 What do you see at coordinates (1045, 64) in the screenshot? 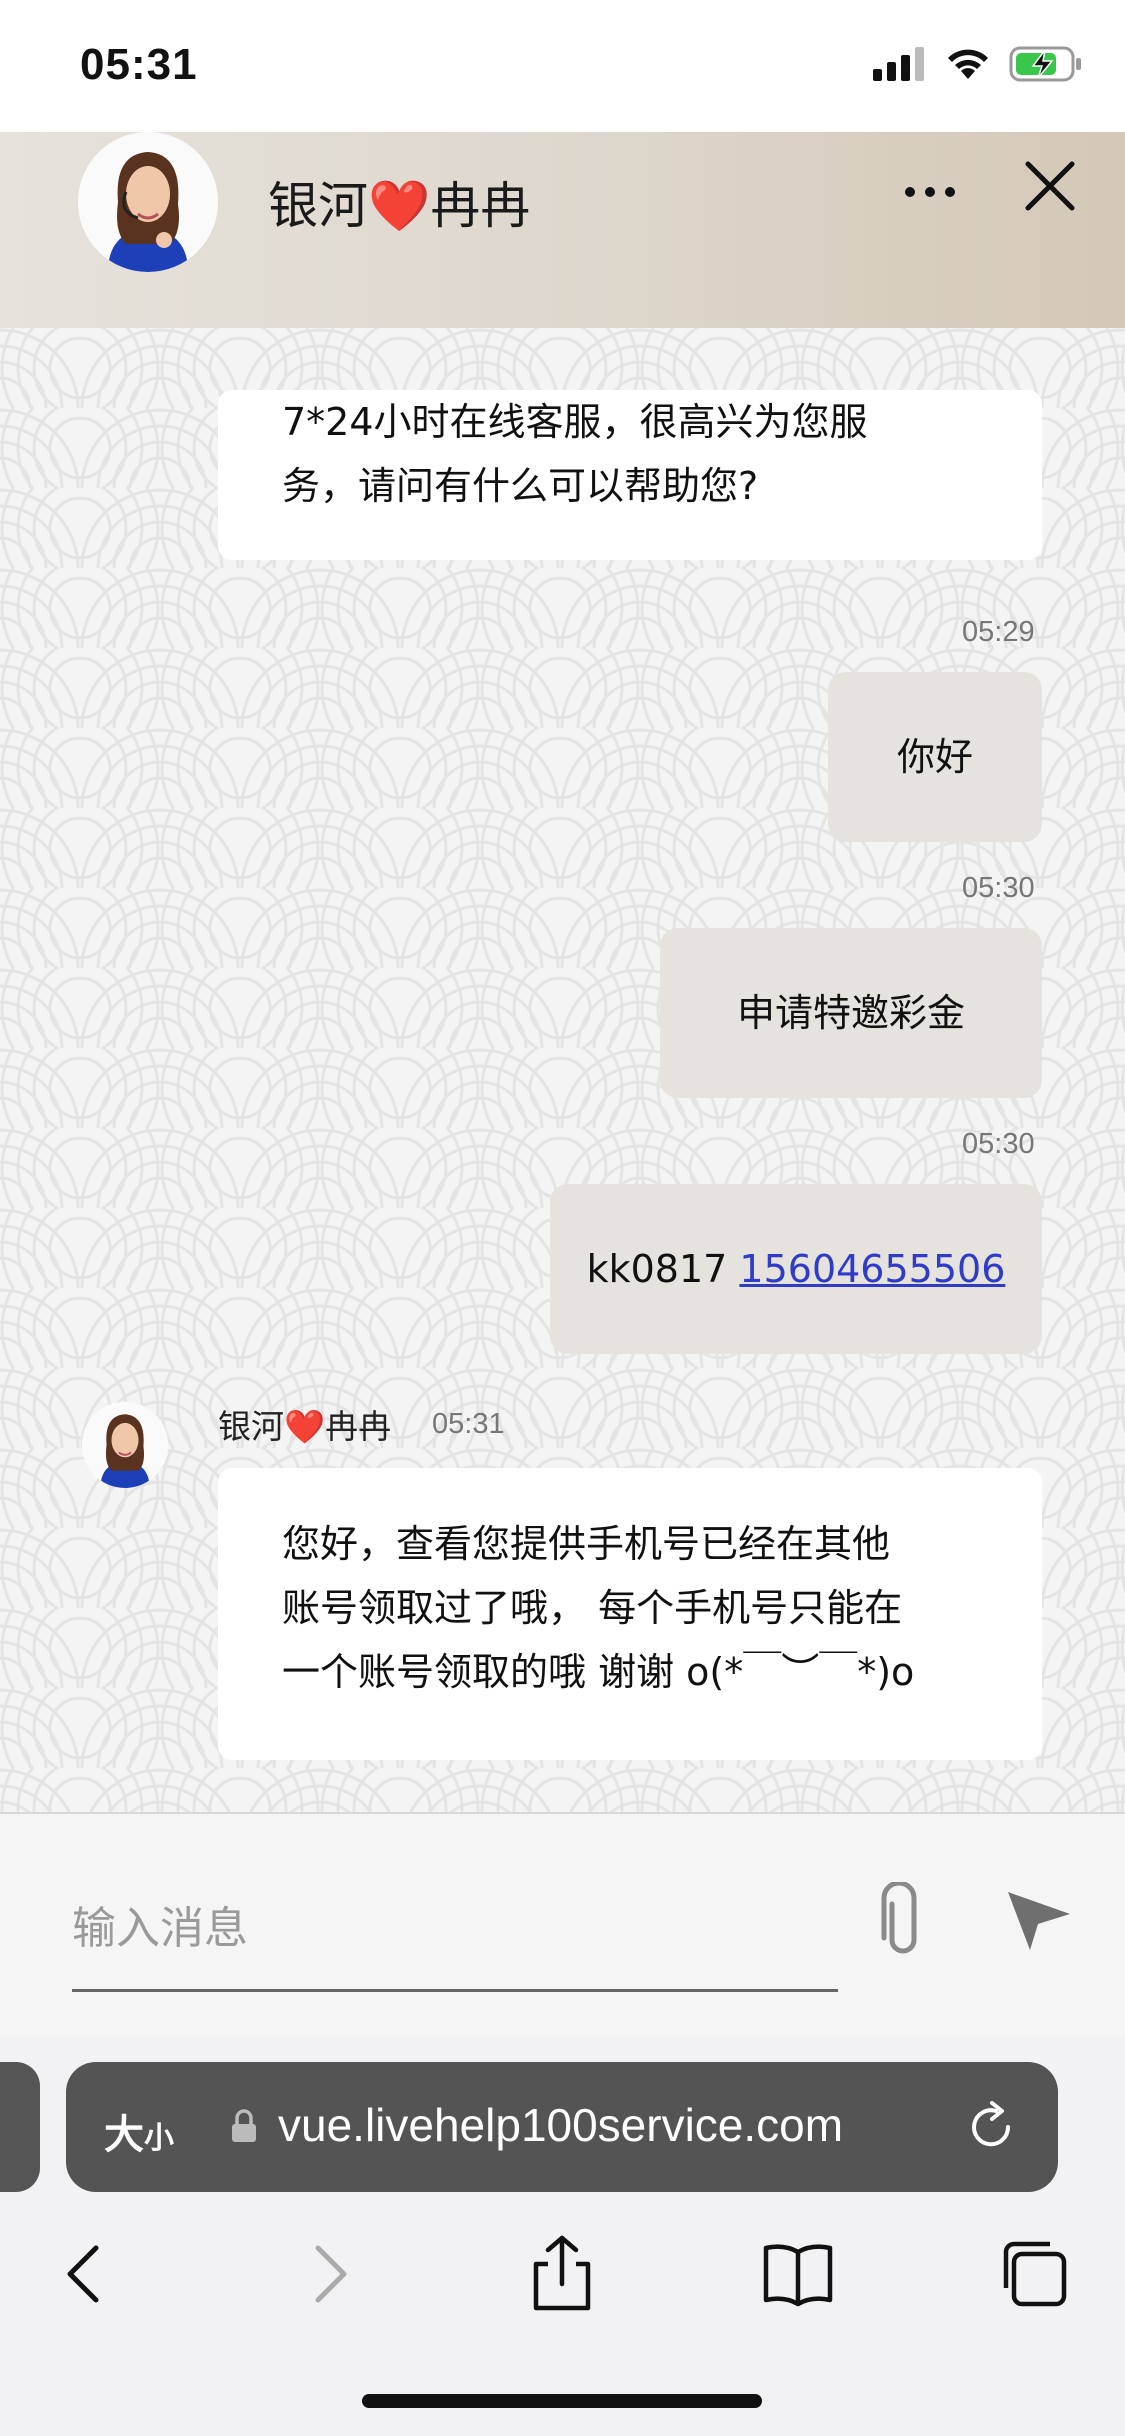
I see `battery-charging-icon` at bounding box center [1045, 64].